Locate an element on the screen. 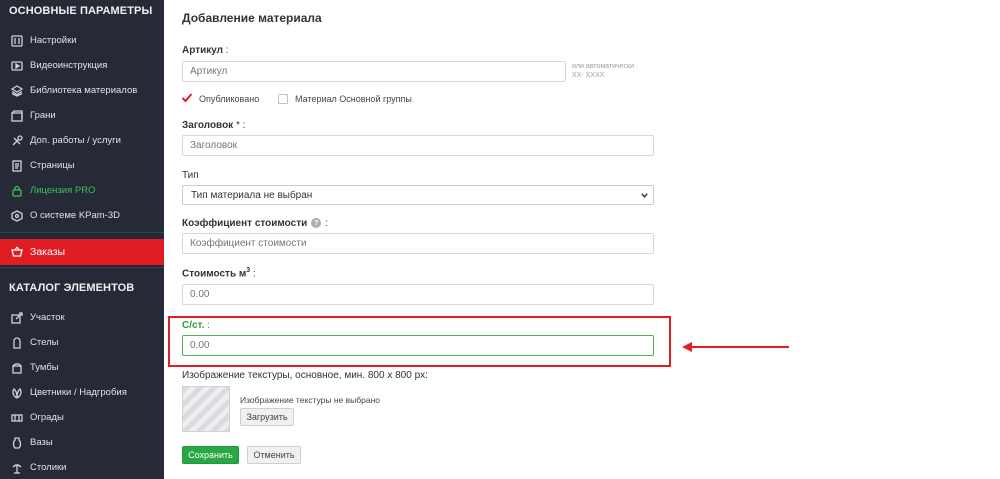 The height and width of the screenshot is (479, 1000). sidebar-item-label: О системе KPam-3D is located at coordinates (75, 215).